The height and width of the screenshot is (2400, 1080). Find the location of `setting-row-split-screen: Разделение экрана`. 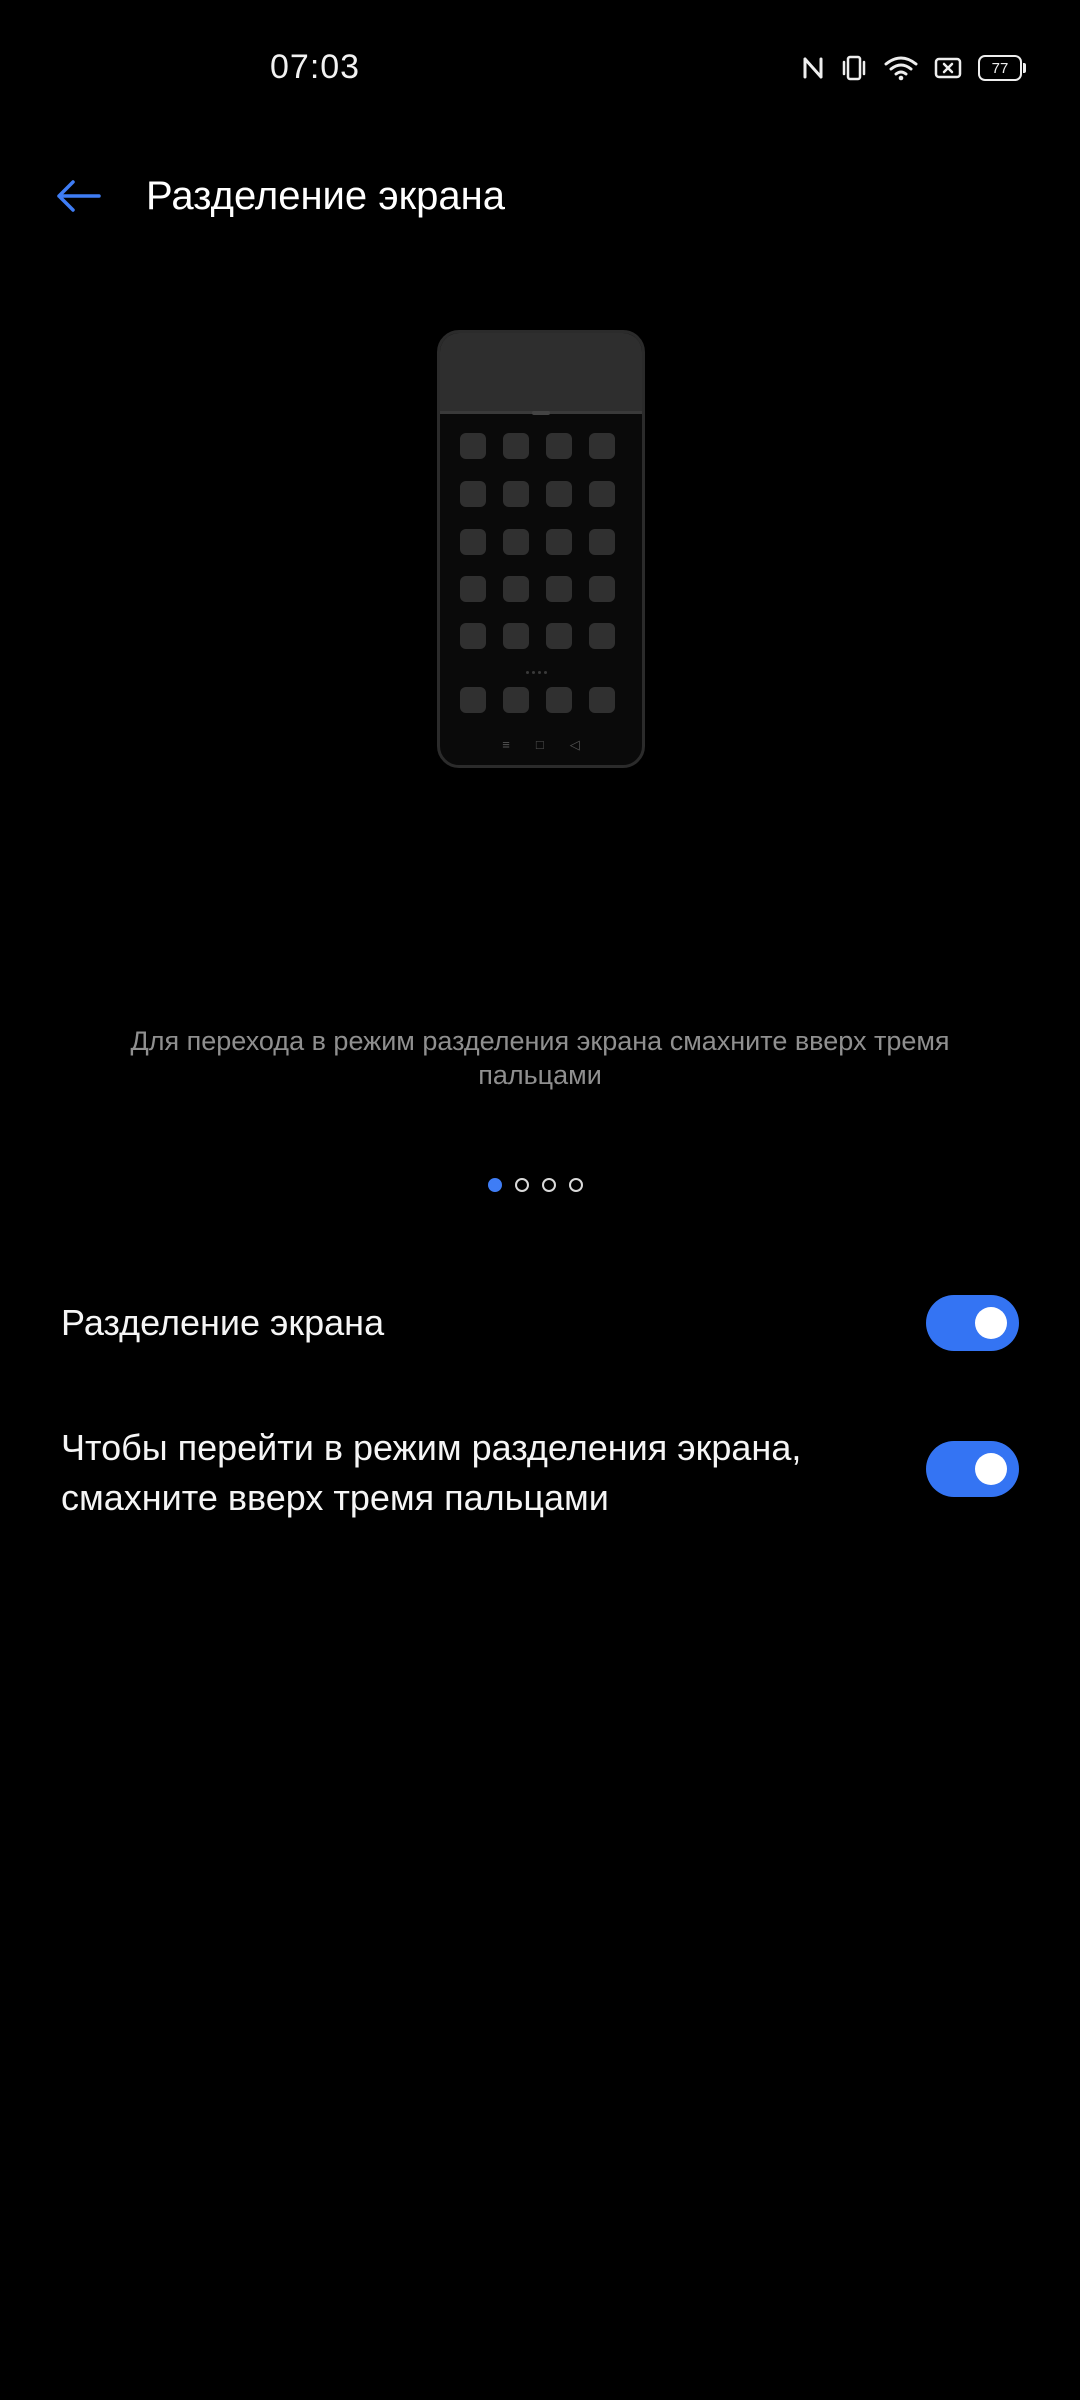

setting-row-split-screen: Разделение экрана is located at coordinates (540, 1323).